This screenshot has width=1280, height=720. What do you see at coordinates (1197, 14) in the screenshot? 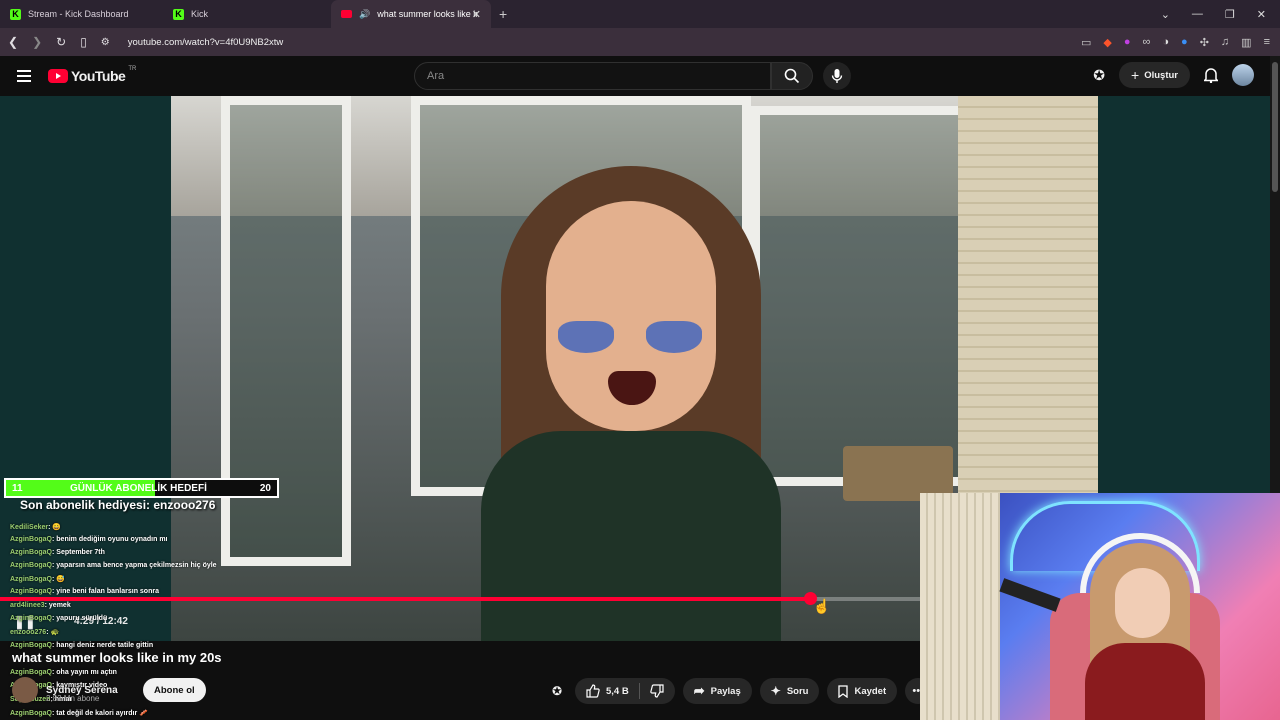
I see `minimize-button: —` at bounding box center [1197, 14].